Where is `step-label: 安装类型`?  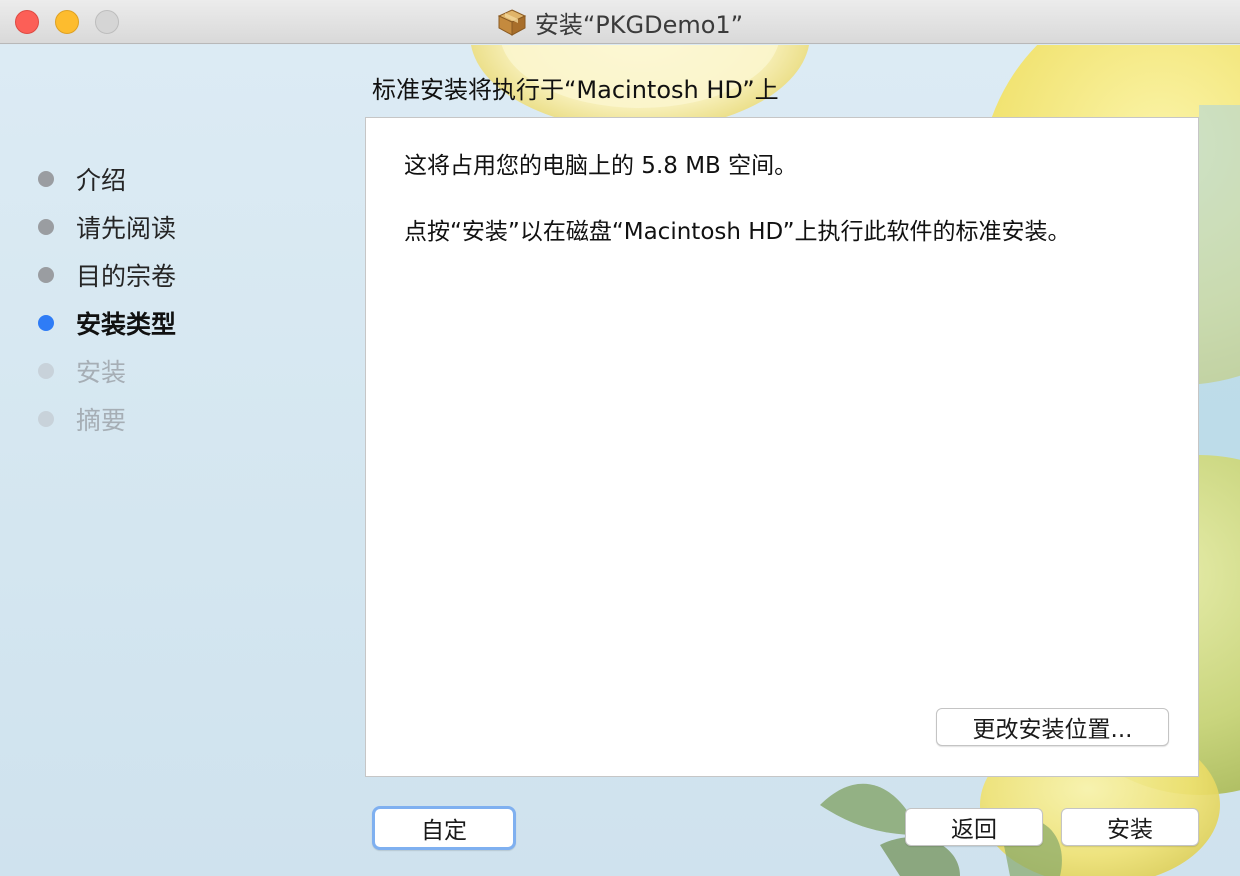 step-label: 安装类型 is located at coordinates (126, 324).